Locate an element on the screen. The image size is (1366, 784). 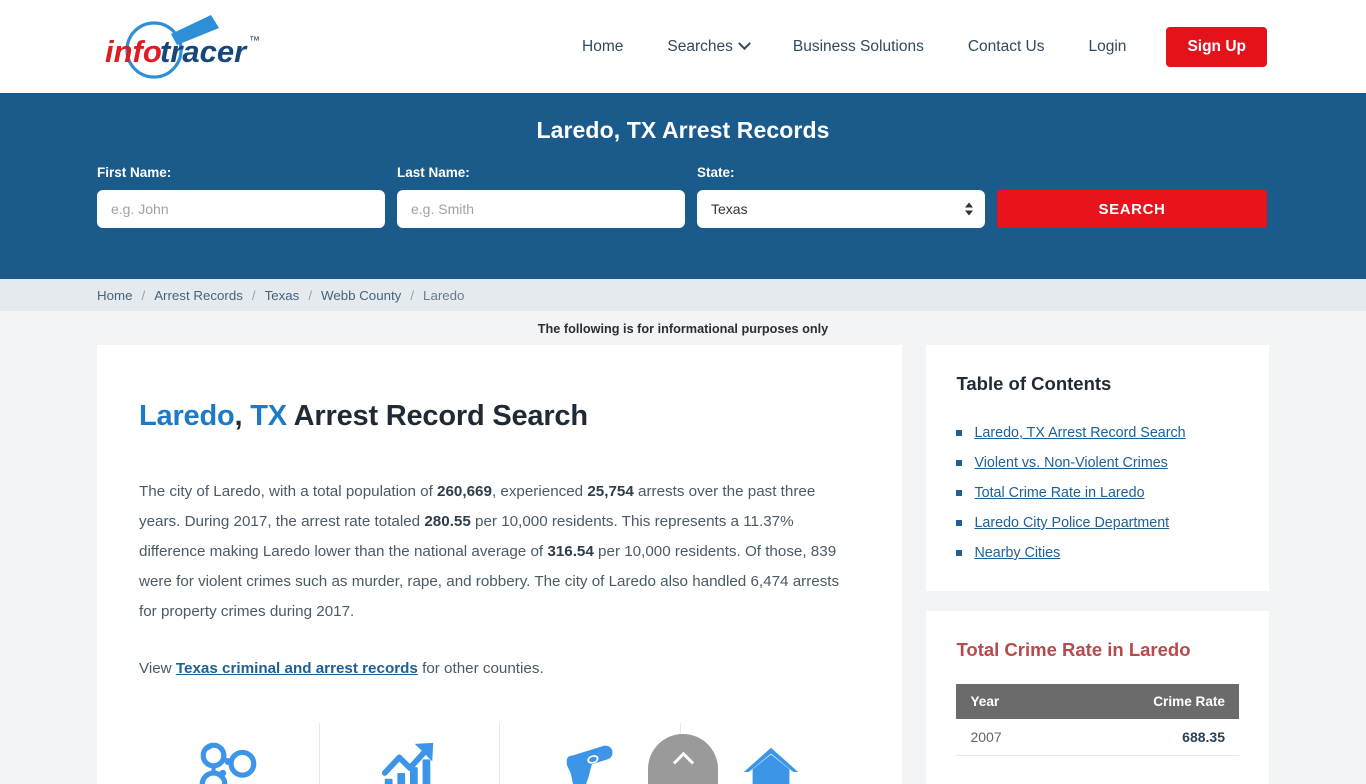
handgun-icon is located at coordinates (590, 762).